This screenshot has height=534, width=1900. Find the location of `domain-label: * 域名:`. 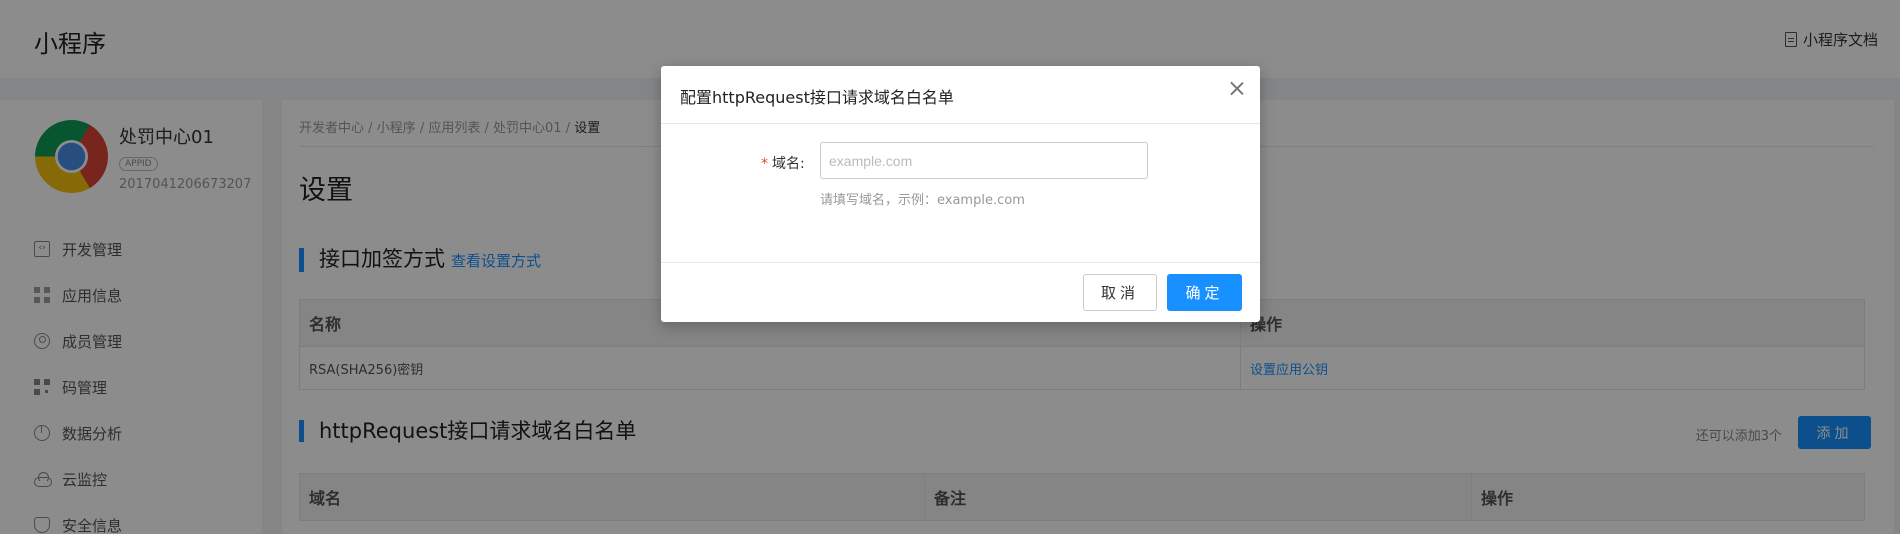

domain-label: * 域名: is located at coordinates (783, 163).